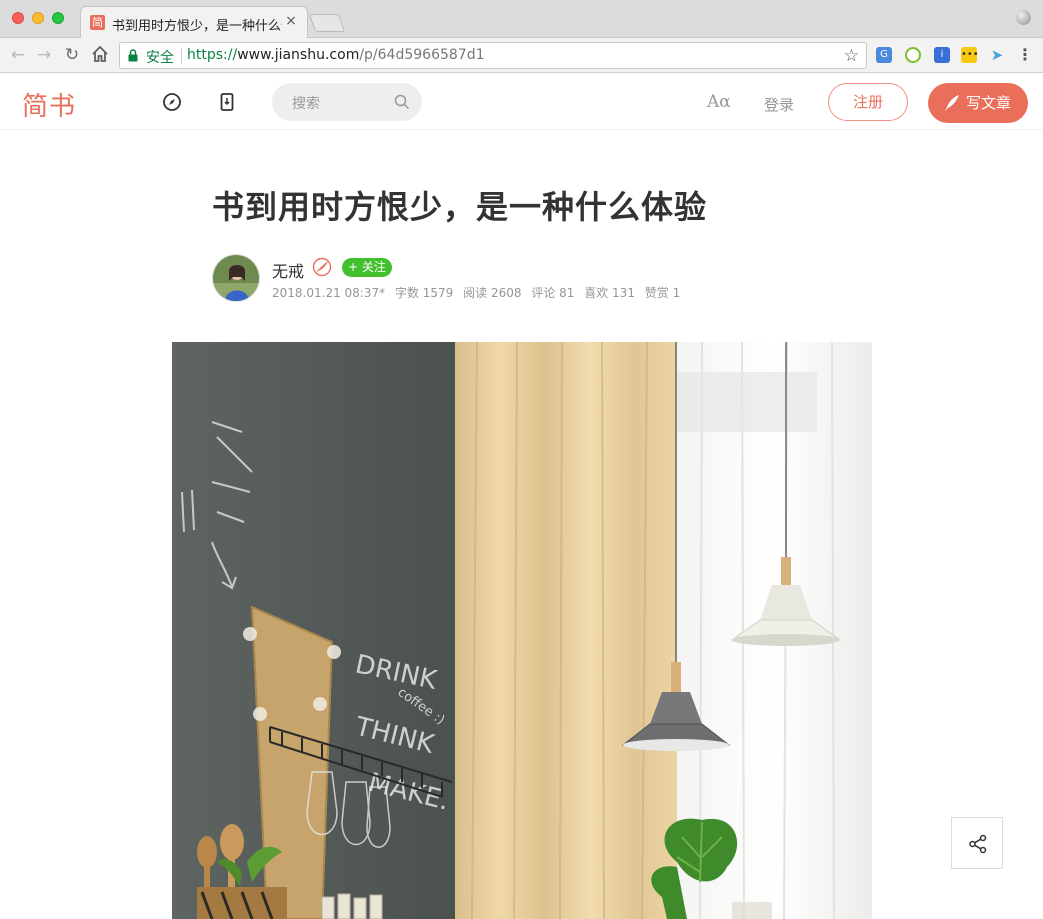  What do you see at coordinates (662, 293) in the screenshot?
I see `reward-count: 赞赏 1` at bounding box center [662, 293].